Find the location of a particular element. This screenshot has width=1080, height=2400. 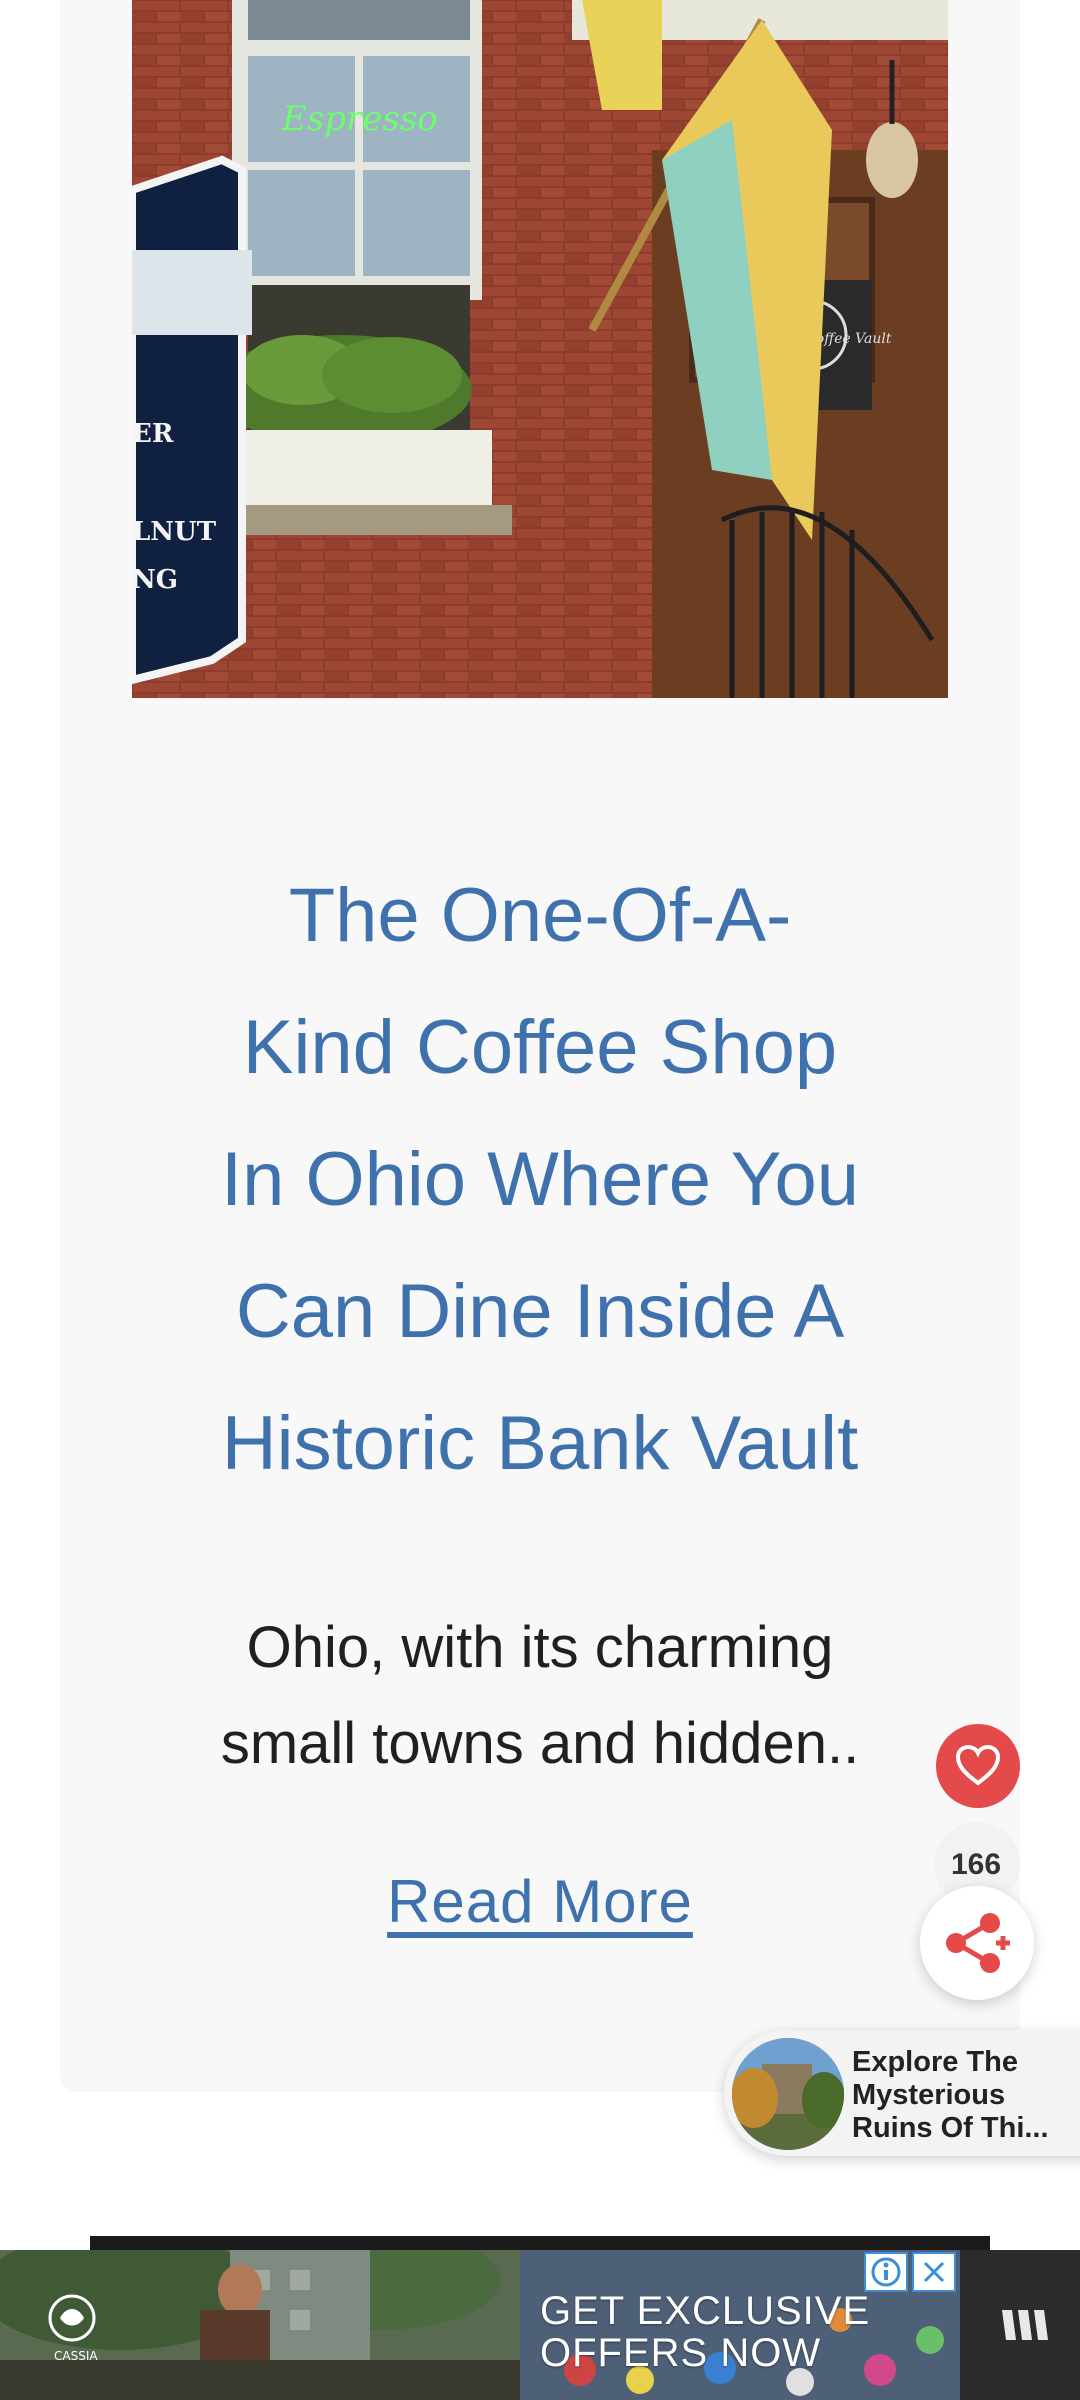

ad-close-button is located at coordinates (934, 2272).